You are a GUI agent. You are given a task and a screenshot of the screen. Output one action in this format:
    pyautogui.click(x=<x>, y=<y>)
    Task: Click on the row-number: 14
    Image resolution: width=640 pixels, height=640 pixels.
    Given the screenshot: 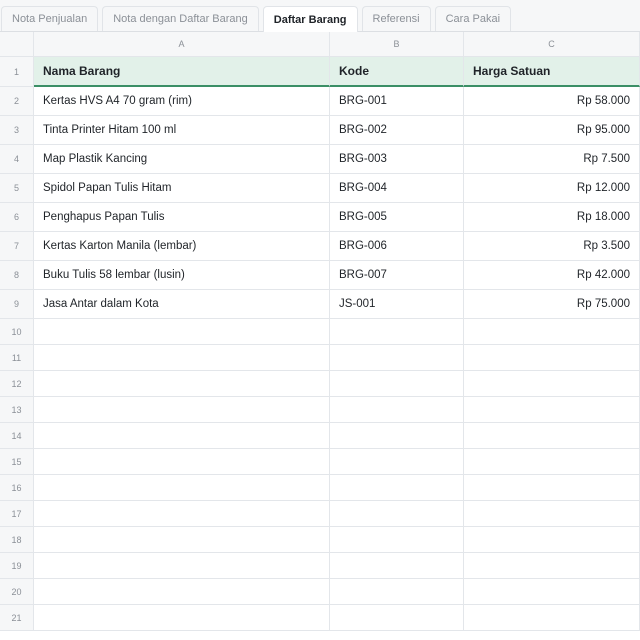 What is the action you would take?
    pyautogui.click(x=17, y=436)
    